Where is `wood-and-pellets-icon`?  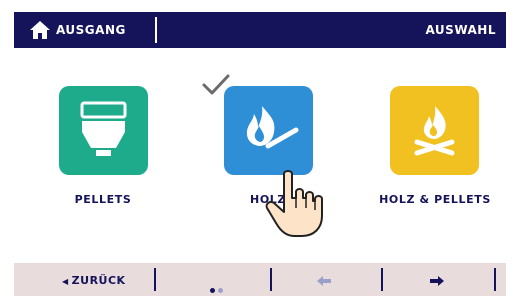 wood-and-pellets-icon is located at coordinates (434, 131).